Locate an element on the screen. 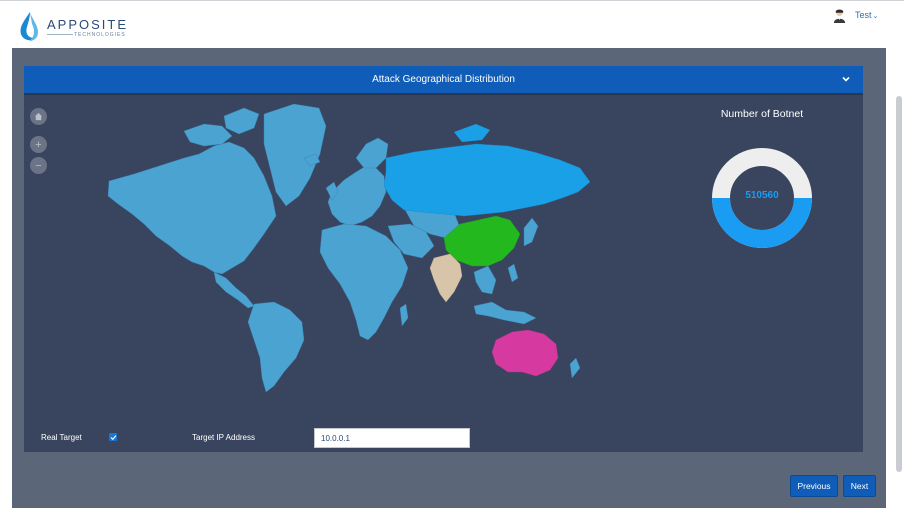 This screenshot has width=904, height=508. next-button: Next is located at coordinates (859, 486).